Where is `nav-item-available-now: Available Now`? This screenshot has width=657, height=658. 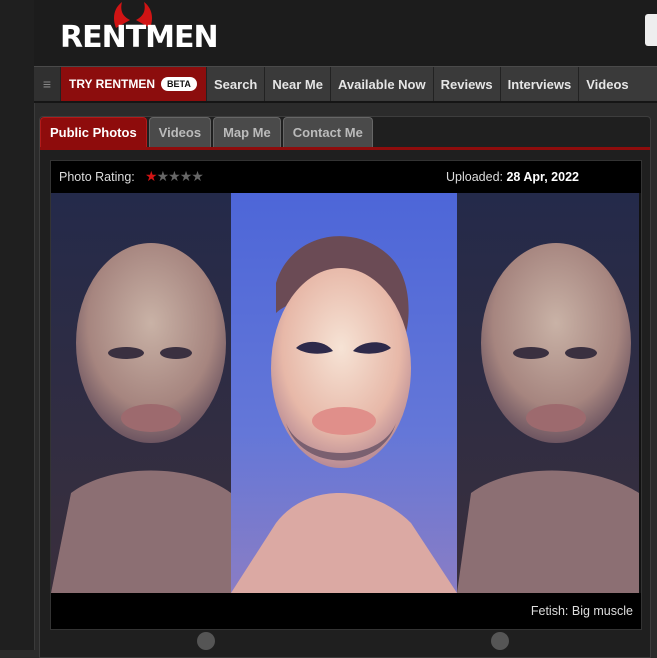 nav-item-available-now: Available Now is located at coordinates (381, 84).